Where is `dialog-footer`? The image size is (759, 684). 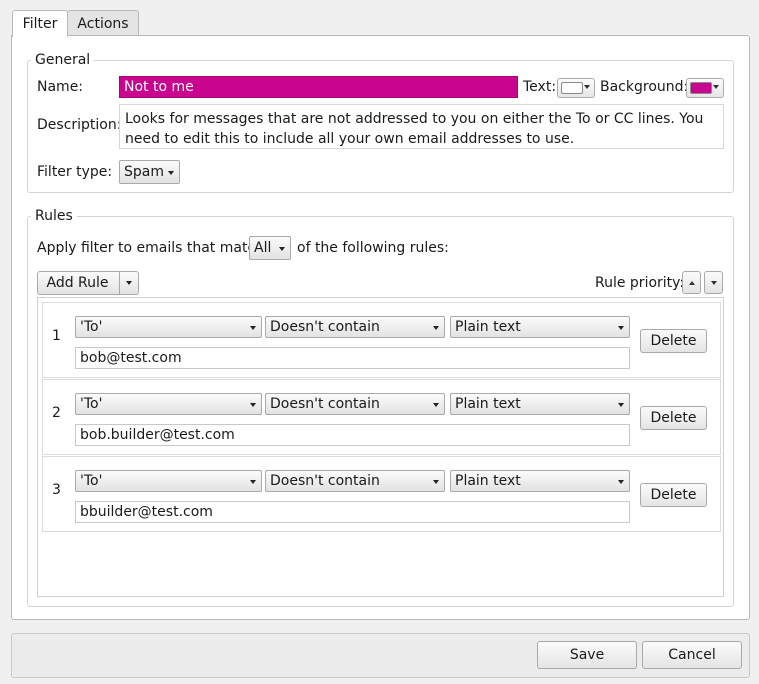
dialog-footer is located at coordinates (380, 655).